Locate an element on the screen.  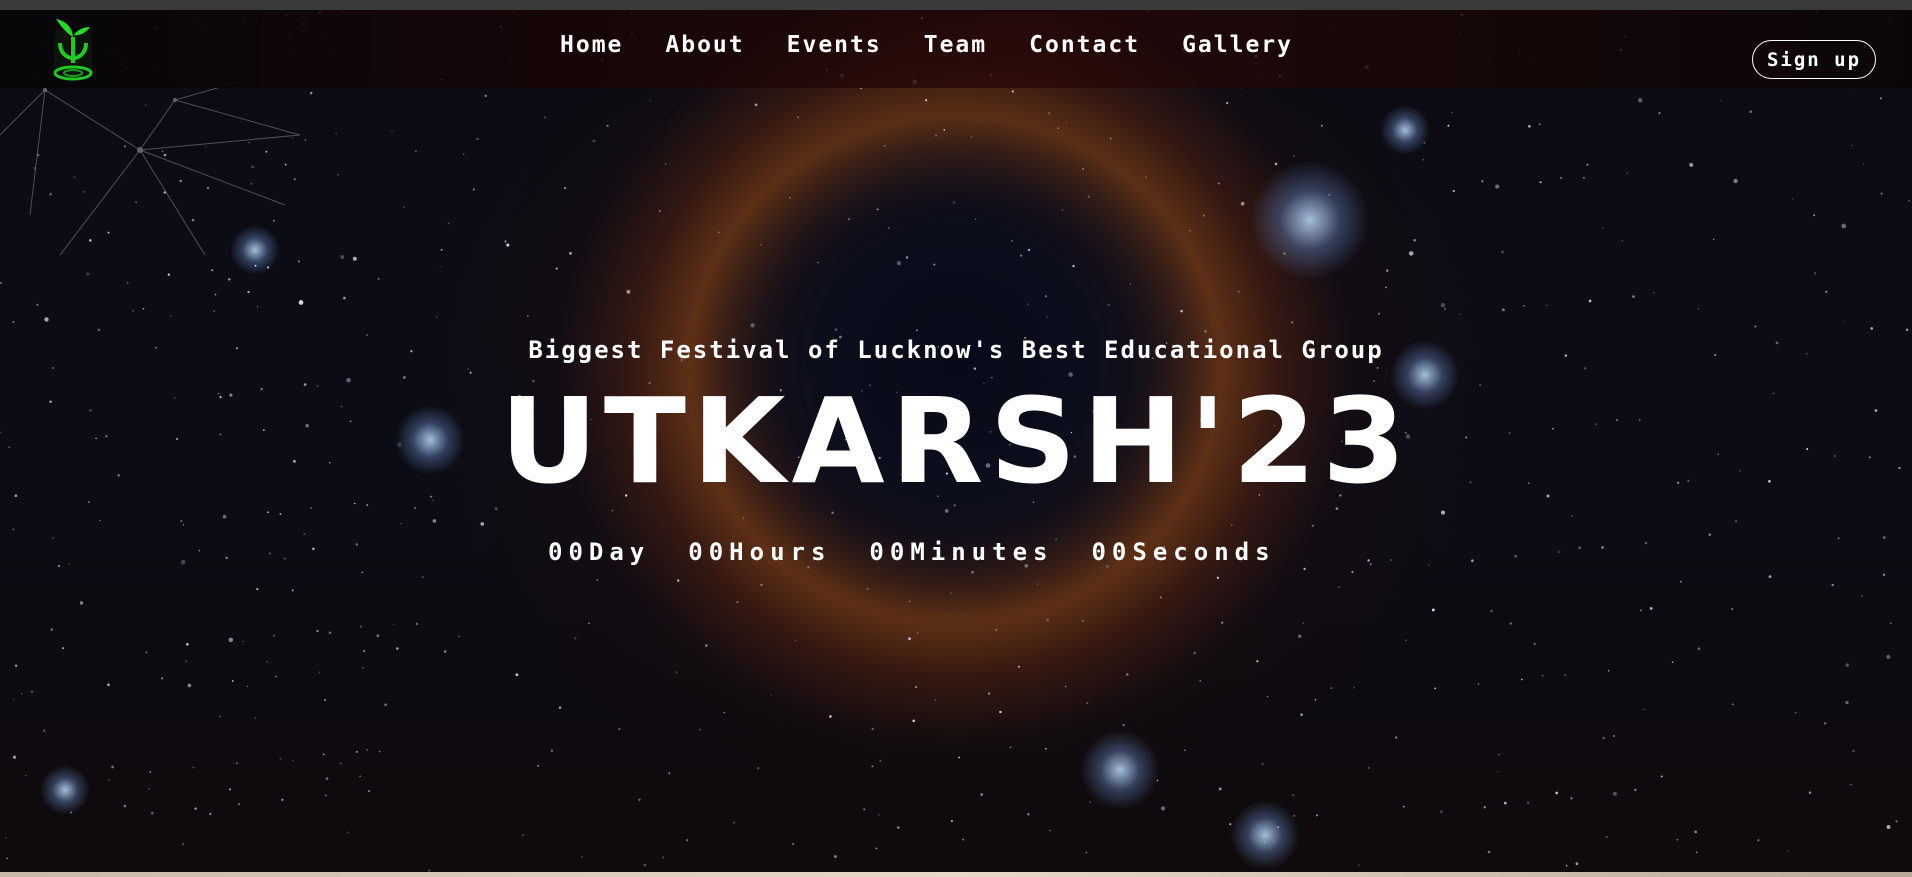
countdown-hours: 00 Hours is located at coordinates (759, 552).